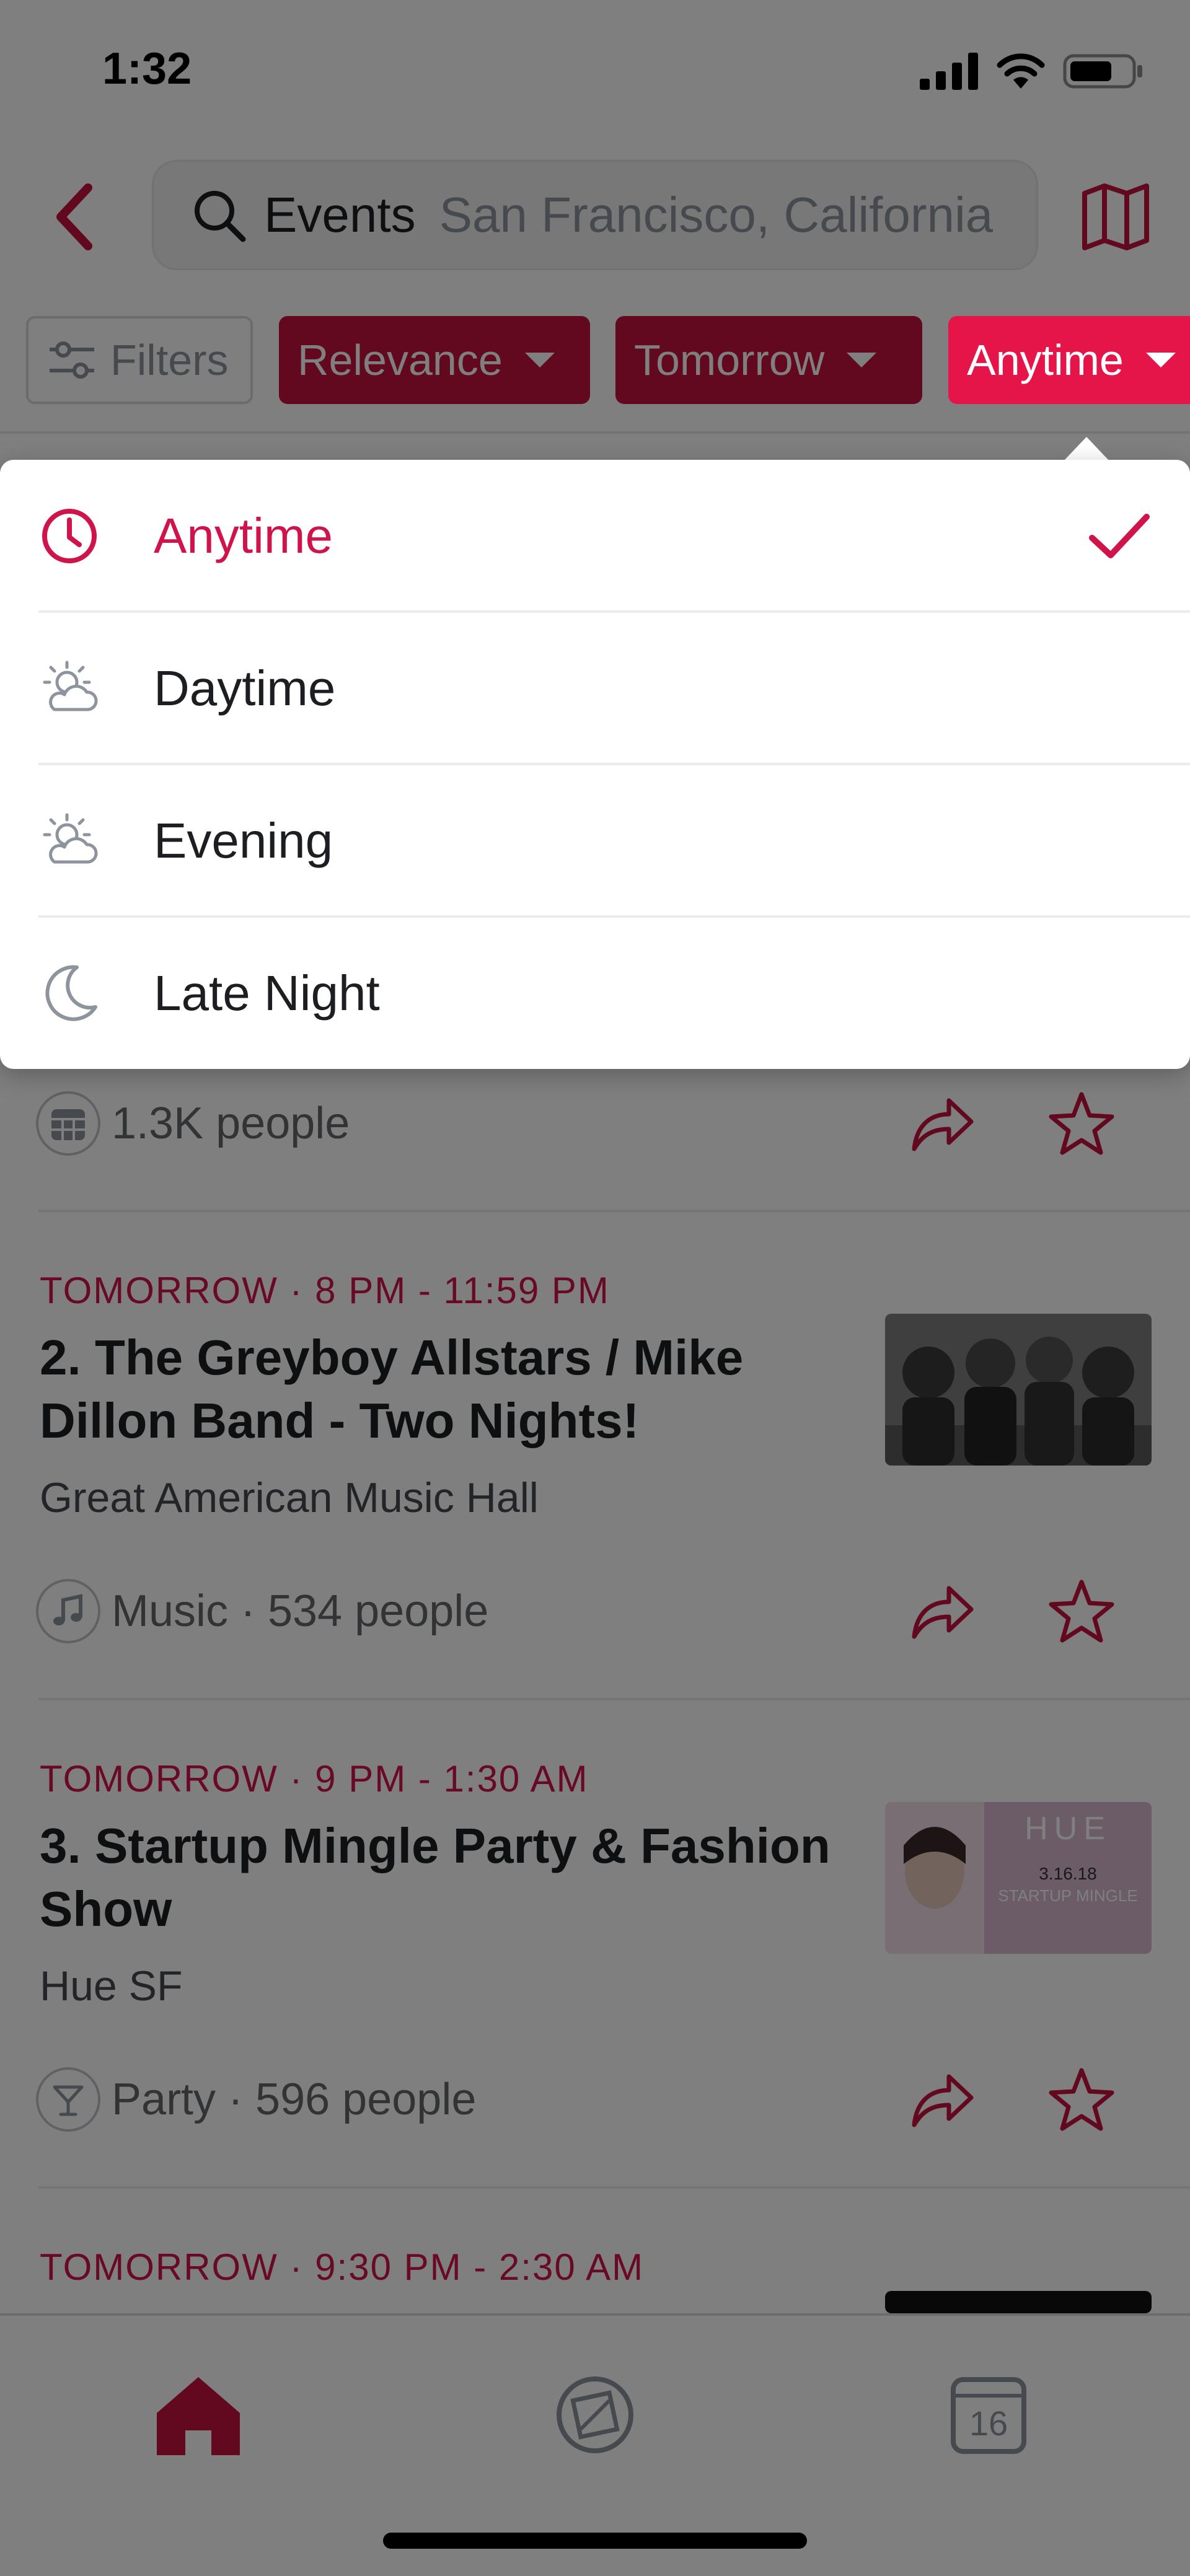  I want to click on option-label: Anytime, so click(243, 535).